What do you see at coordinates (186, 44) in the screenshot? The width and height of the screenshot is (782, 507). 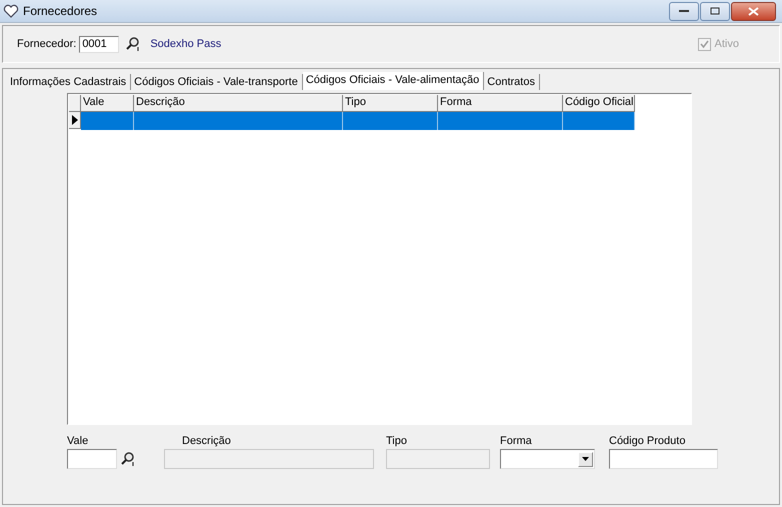 I see `supplier-name: Sodexho Pass` at bounding box center [186, 44].